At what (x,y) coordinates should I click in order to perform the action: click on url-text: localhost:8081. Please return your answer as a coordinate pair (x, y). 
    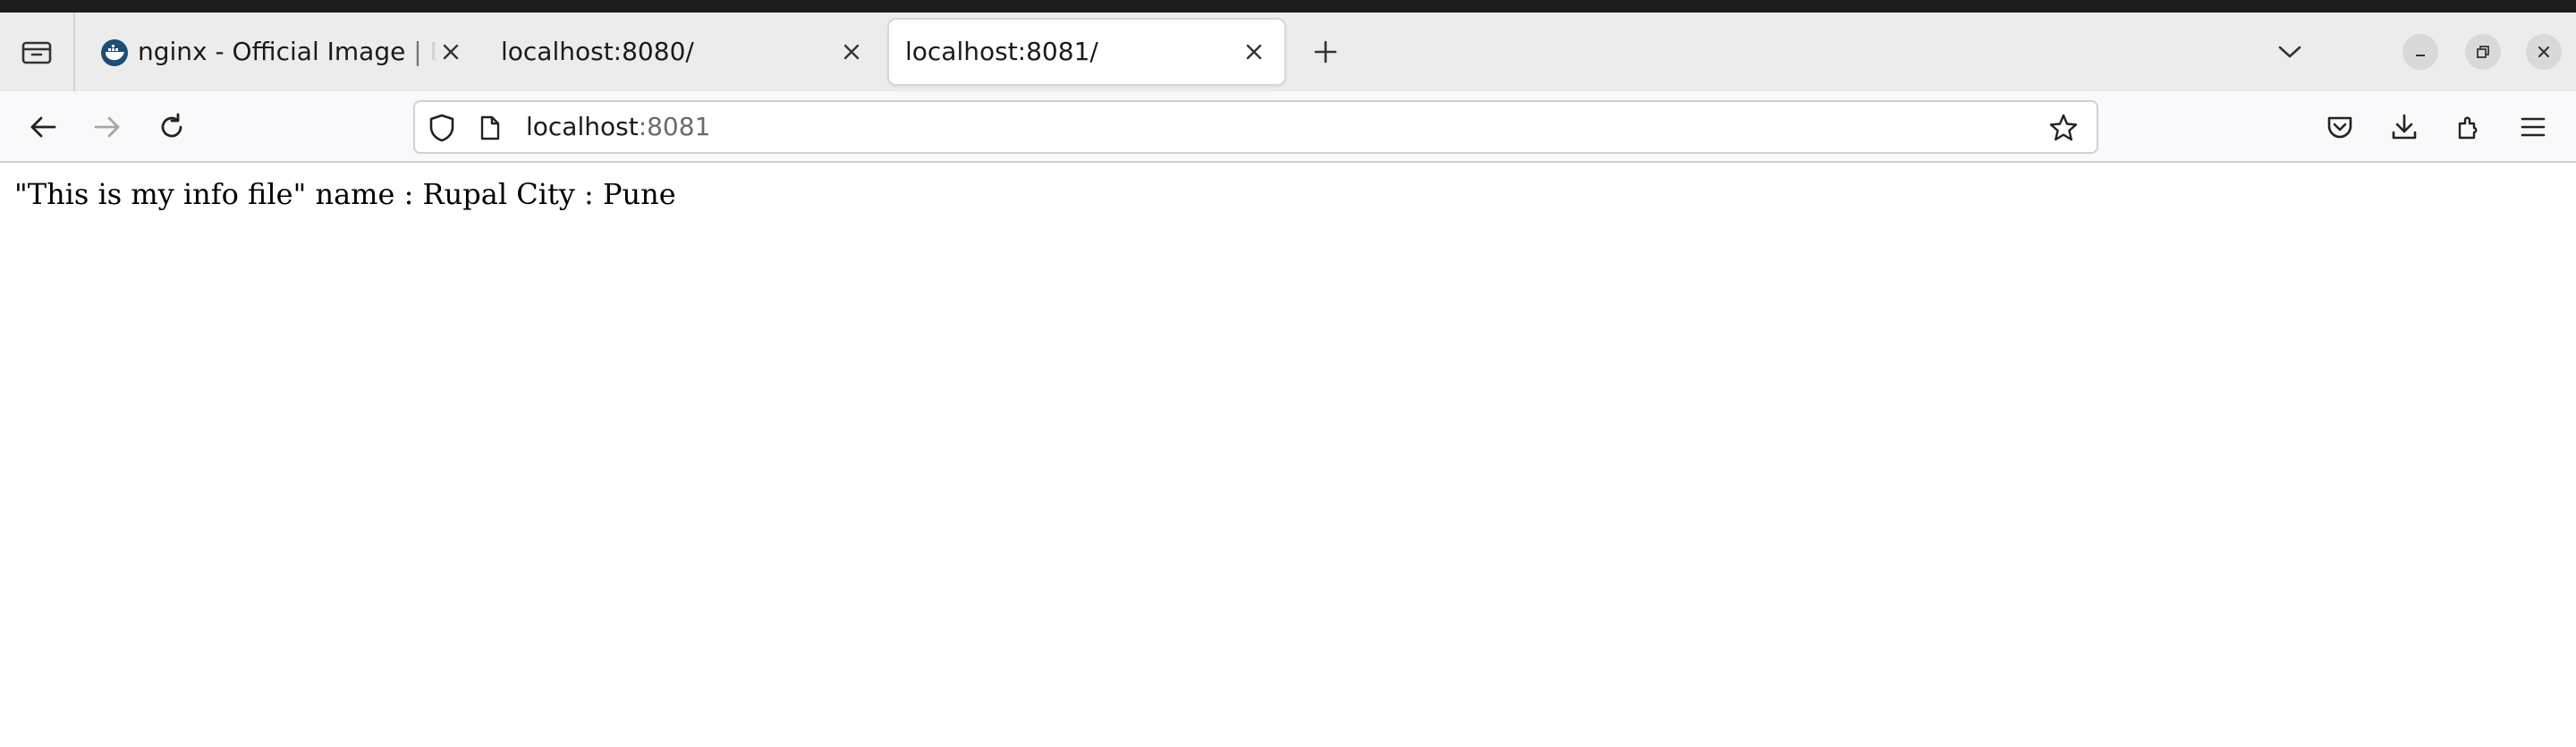
    Looking at the image, I should click on (618, 127).